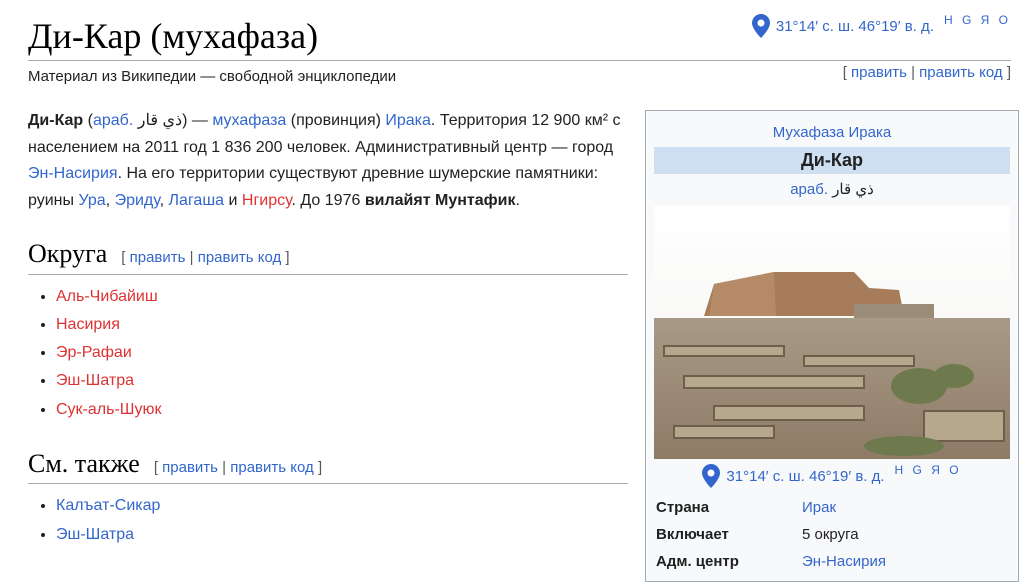  What do you see at coordinates (84, 463) in the screenshot?
I see `section-heading: См. также` at bounding box center [84, 463].